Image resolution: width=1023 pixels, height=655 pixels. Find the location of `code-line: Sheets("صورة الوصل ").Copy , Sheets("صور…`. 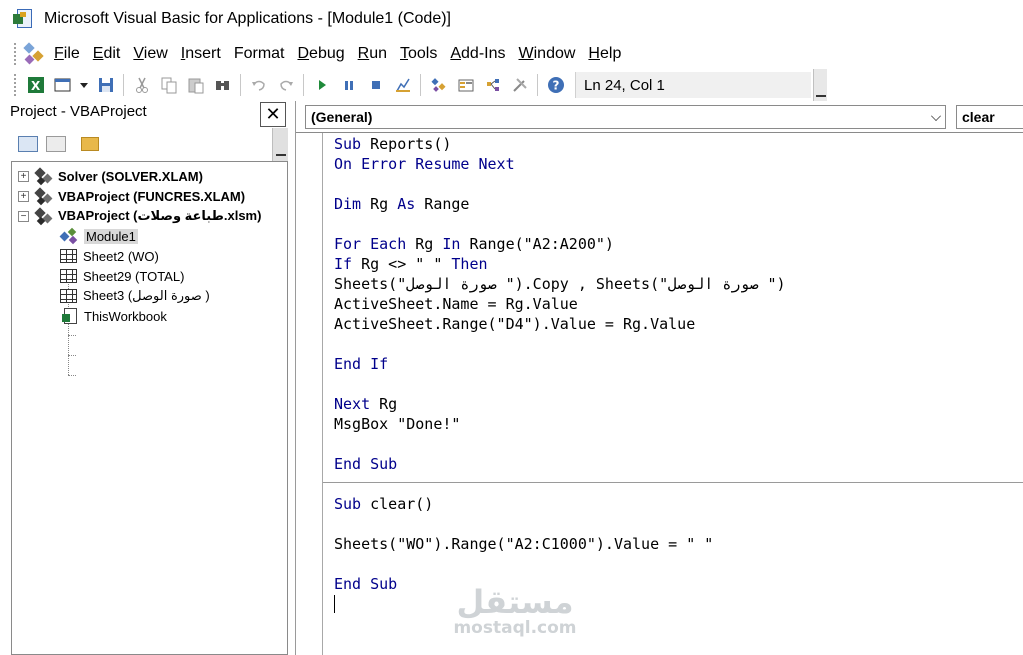

code-line: Sheets("صورة الوصل ").Copy , Sheets("صور… is located at coordinates (560, 284).